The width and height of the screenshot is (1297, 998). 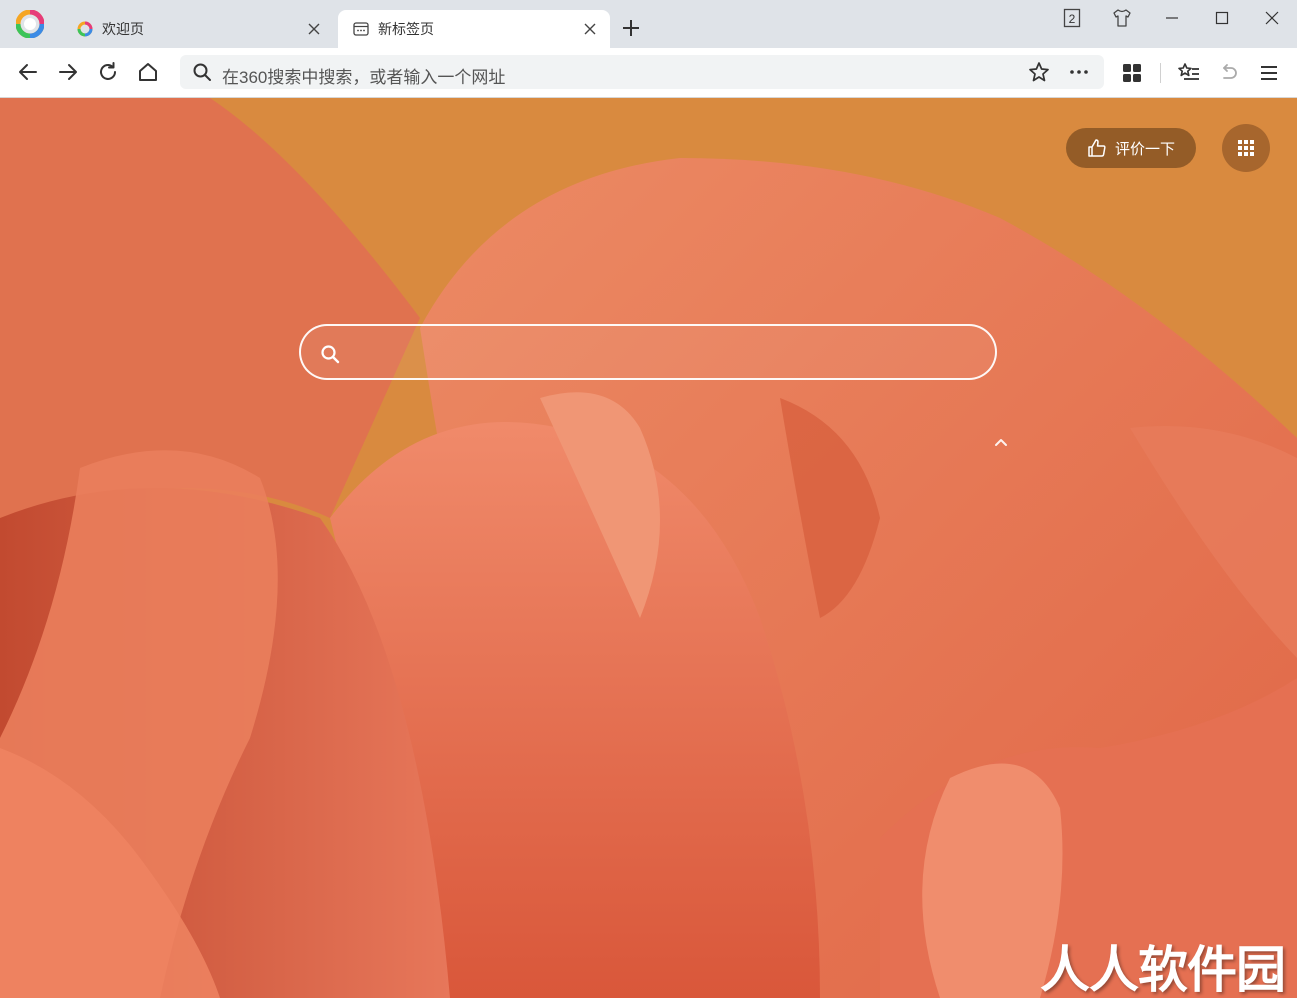 I want to click on search-input, so click(x=665, y=353).